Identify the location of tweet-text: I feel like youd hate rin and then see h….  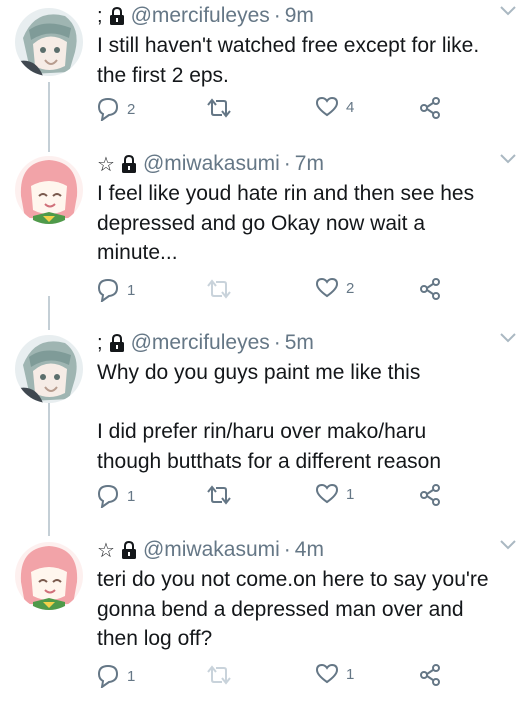
(286, 223).